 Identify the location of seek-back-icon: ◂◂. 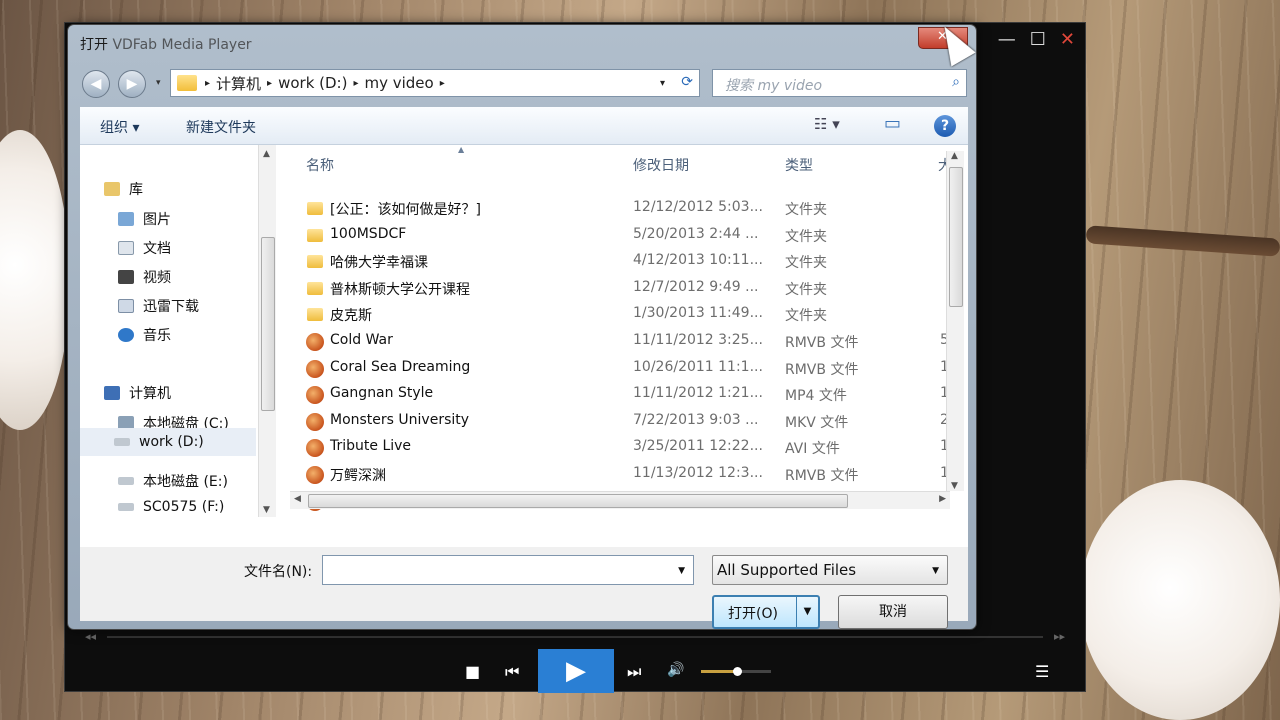
(90, 636).